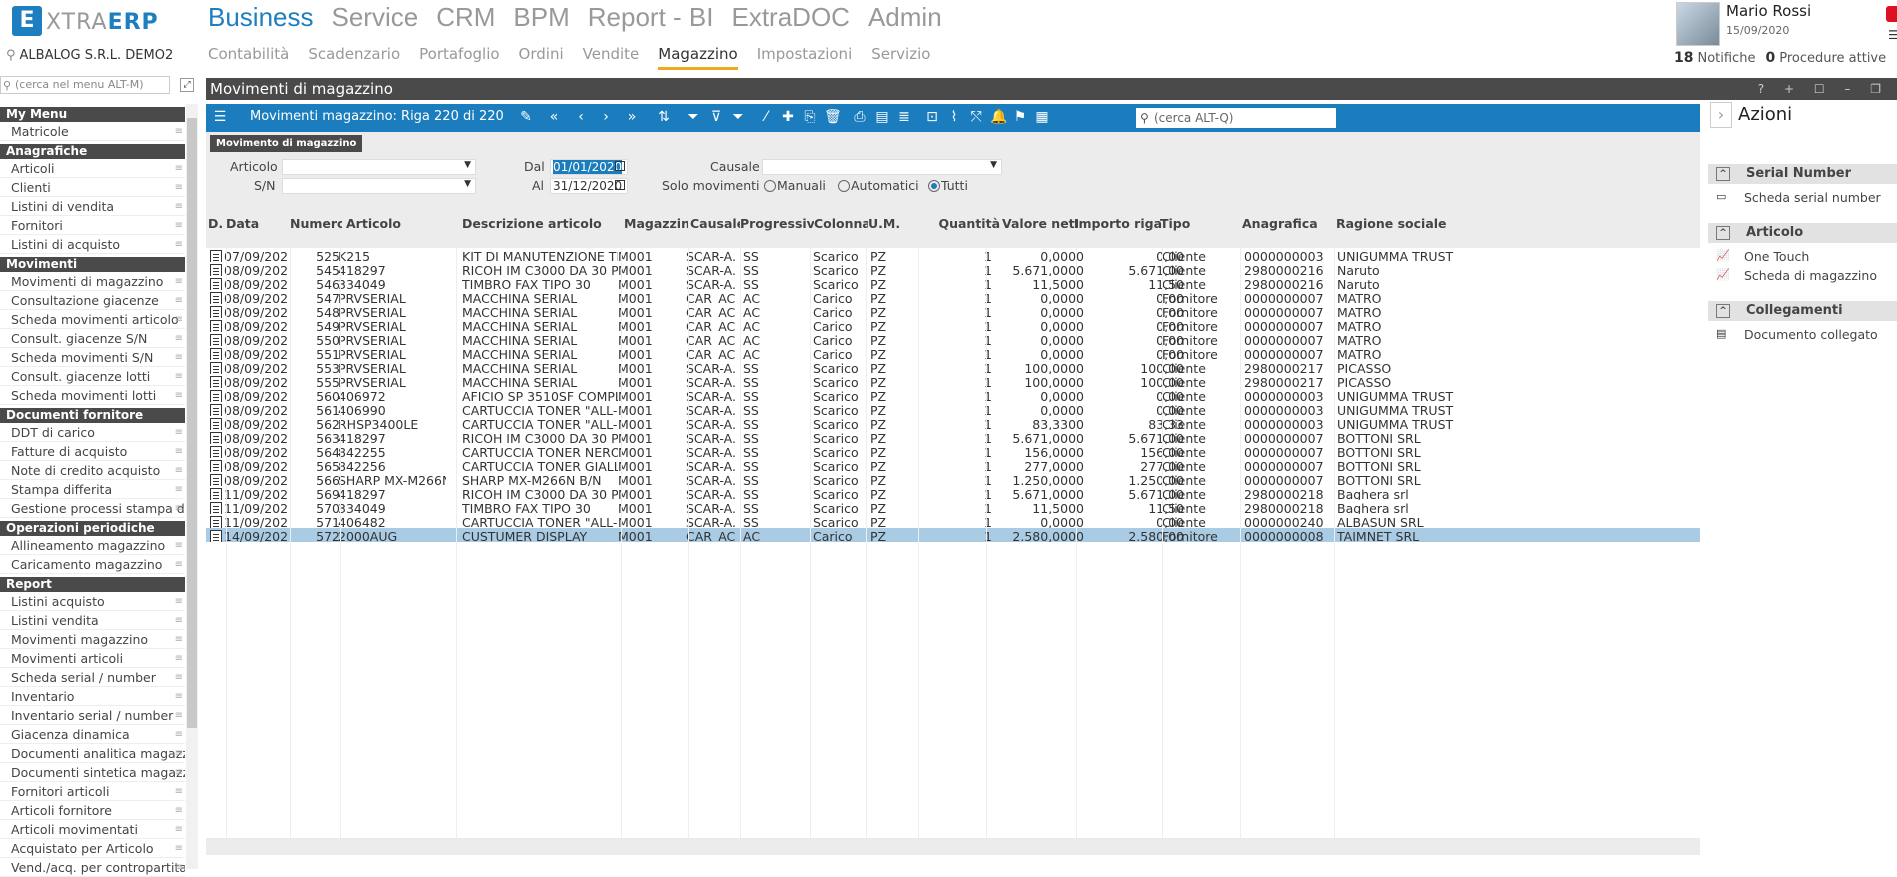  I want to click on radio-manuali: Manuali, so click(795, 185).